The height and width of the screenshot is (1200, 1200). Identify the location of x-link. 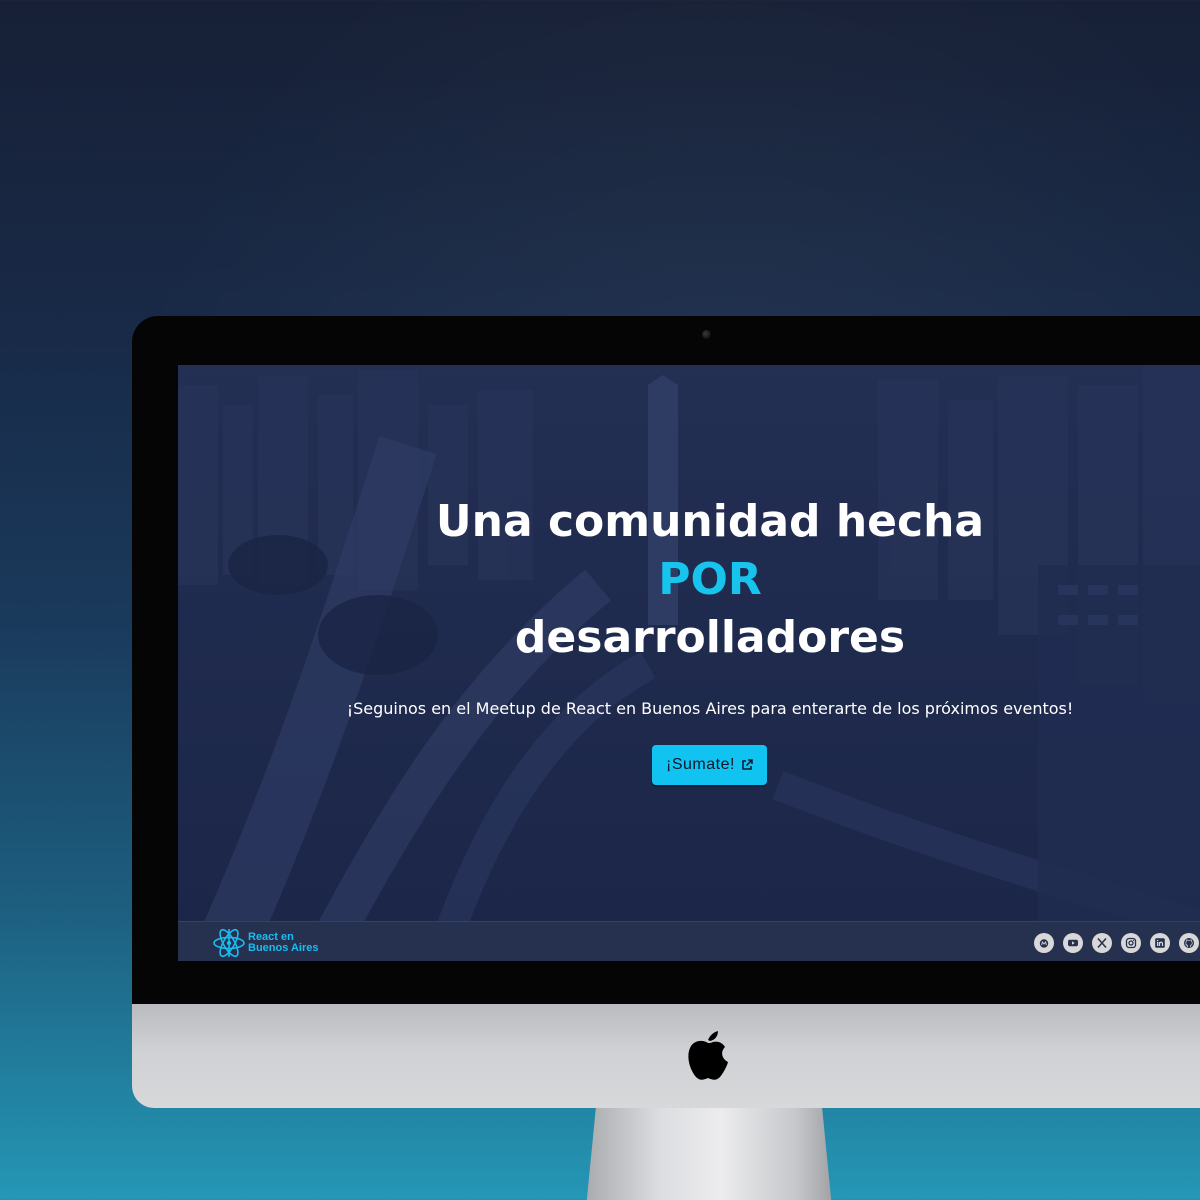
(1102, 943).